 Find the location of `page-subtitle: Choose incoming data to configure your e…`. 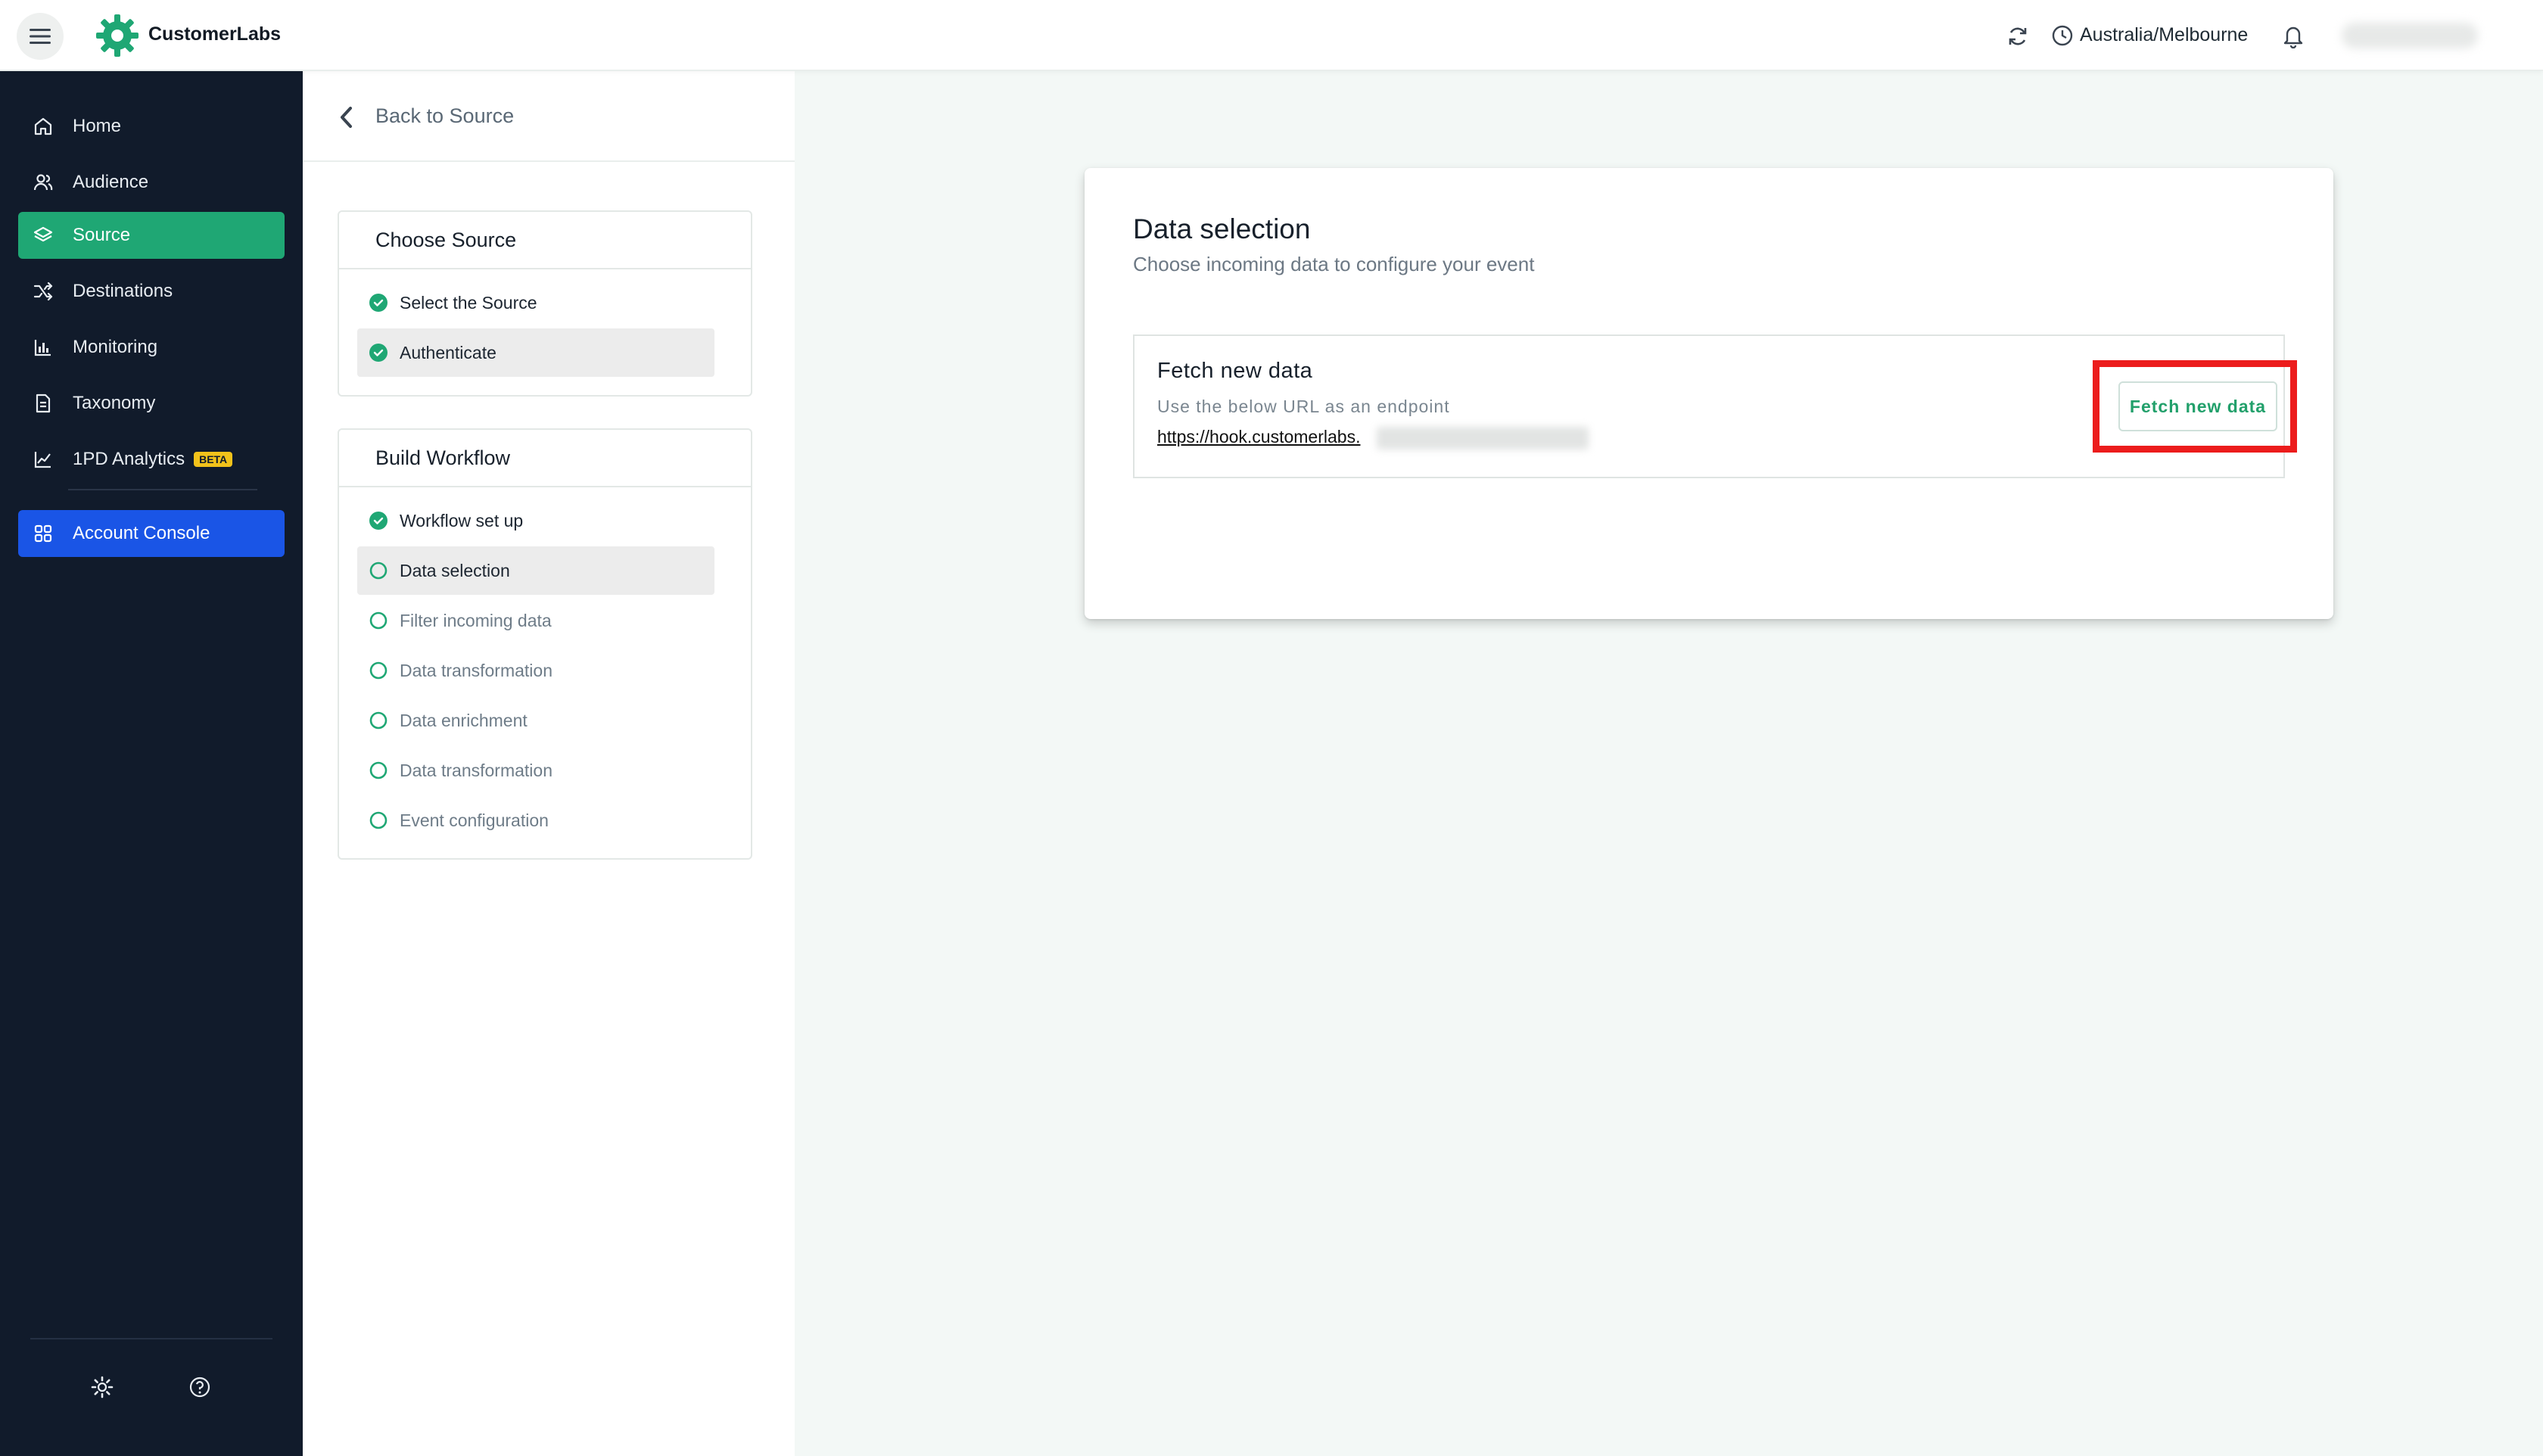

page-subtitle: Choose incoming data to configure your e… is located at coordinates (1334, 264).